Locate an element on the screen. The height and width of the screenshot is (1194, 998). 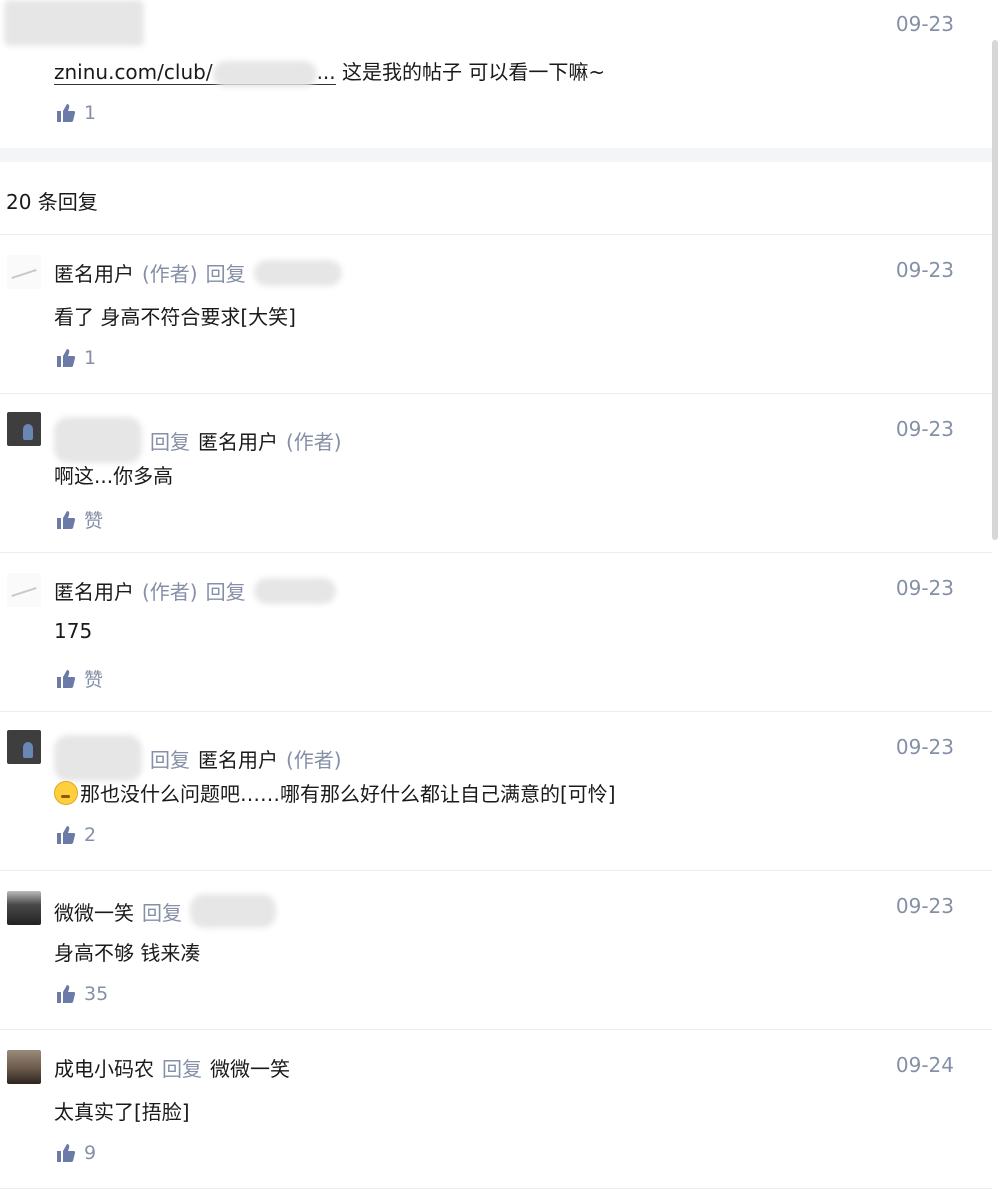
comment-text: 啊这...你多高 is located at coordinates (114, 476).